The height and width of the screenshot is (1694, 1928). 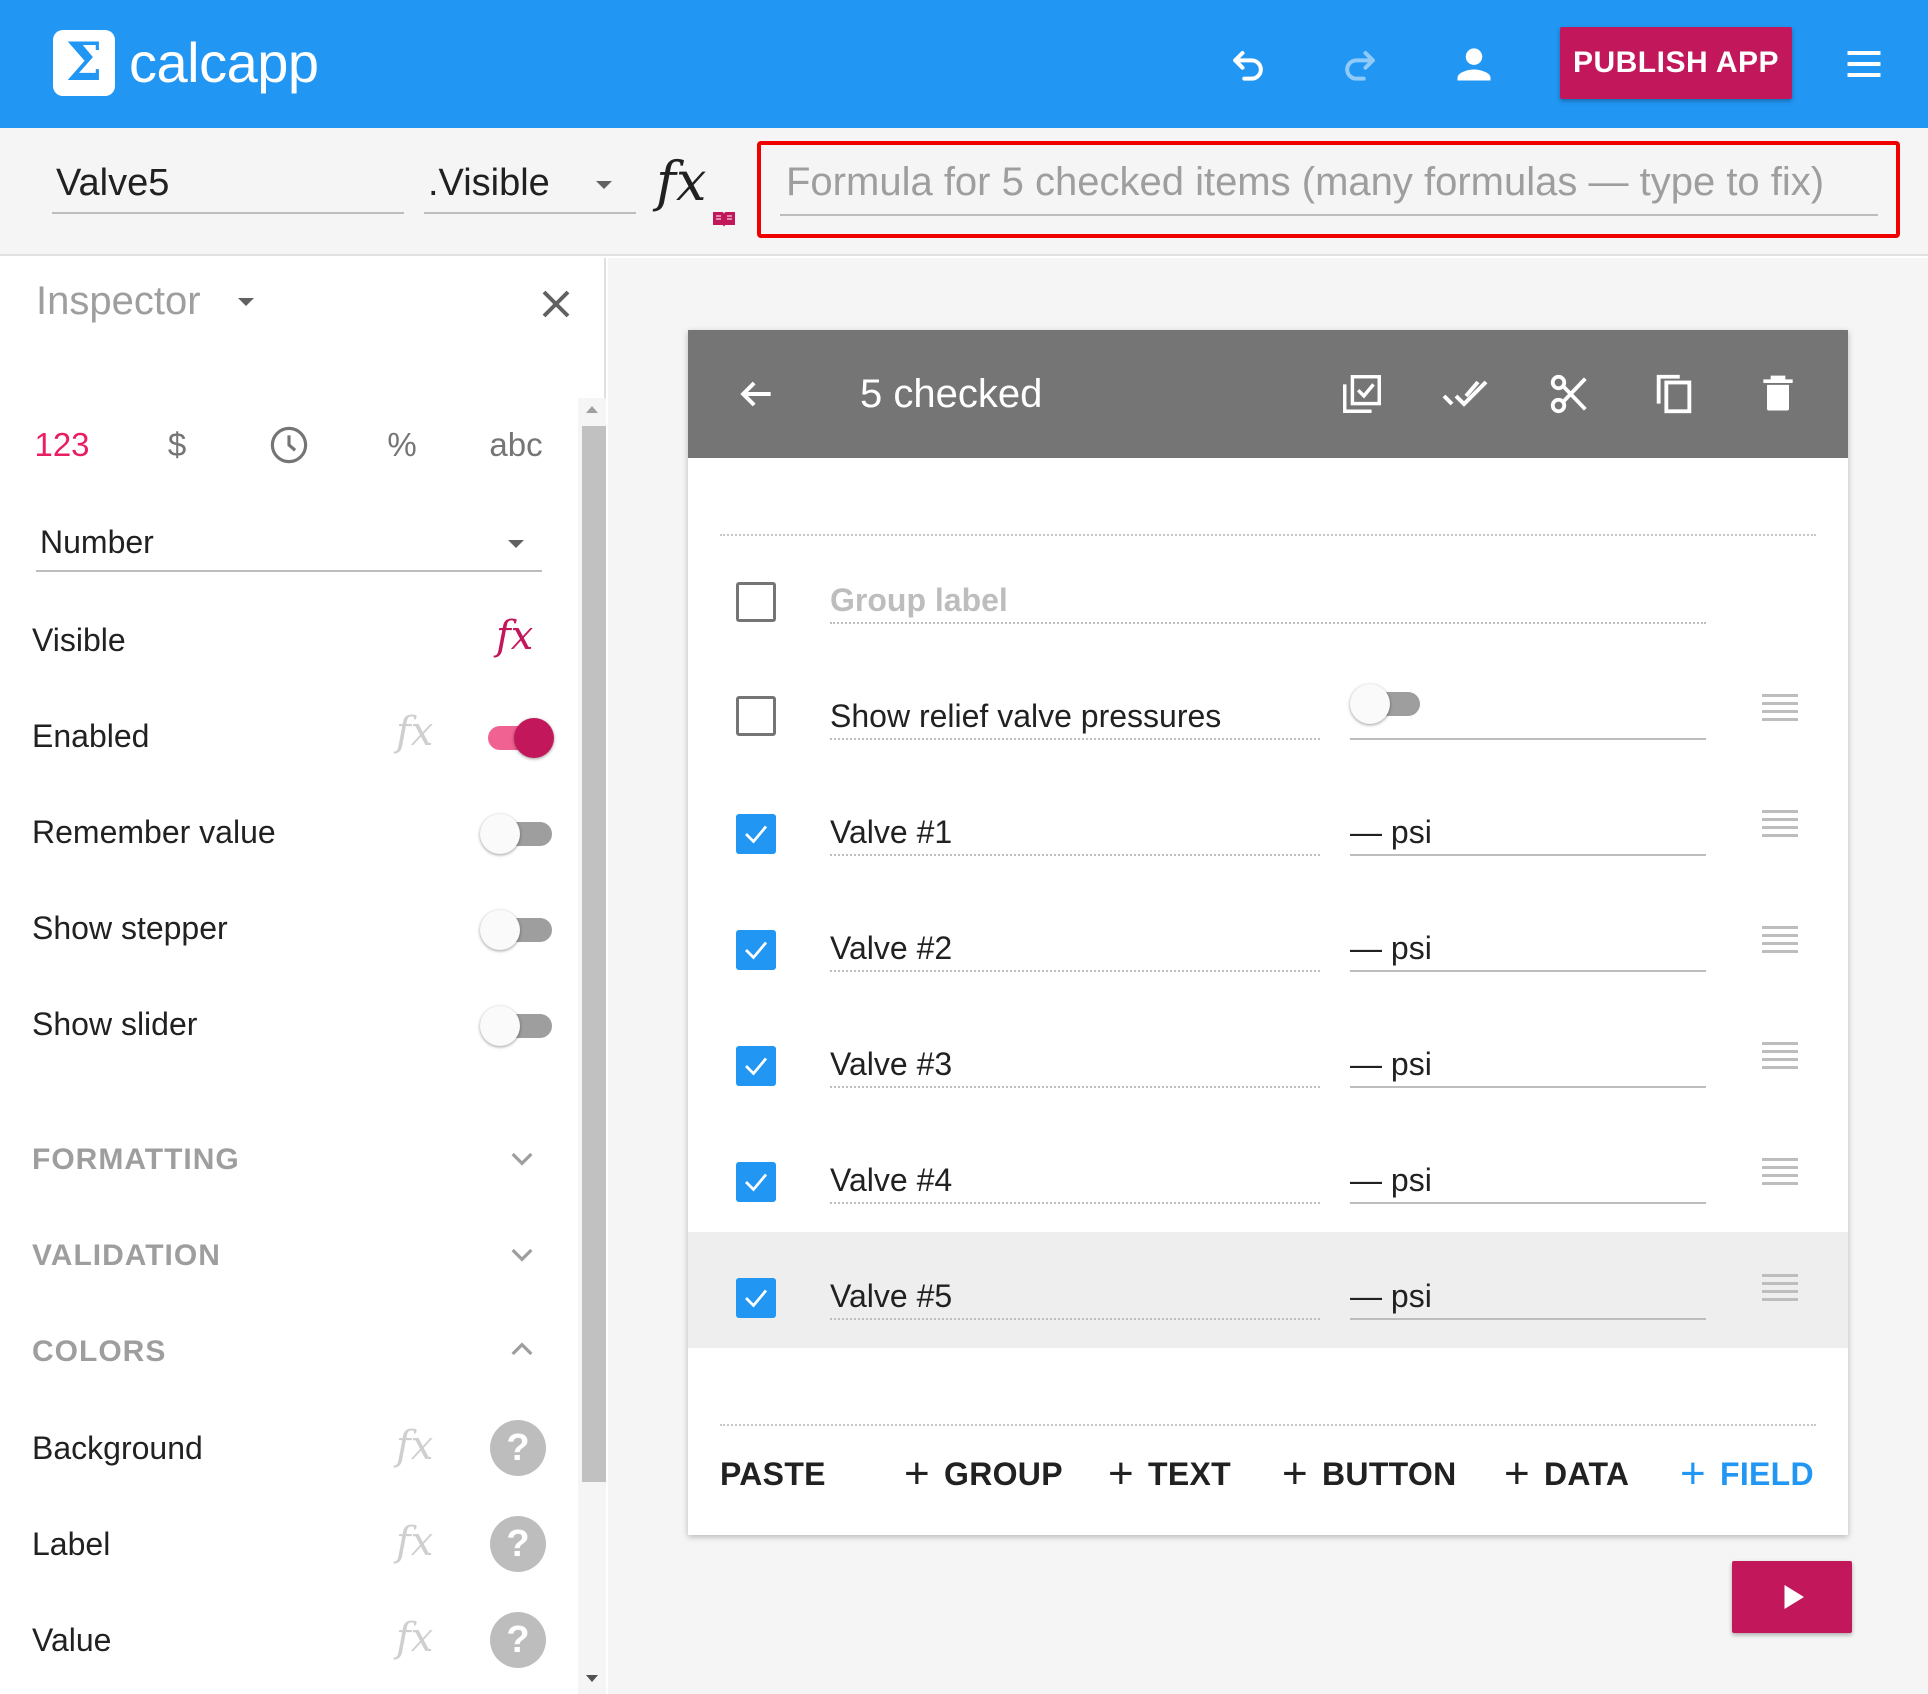 I want to click on chevron-up-icon, so click(x=522, y=1350).